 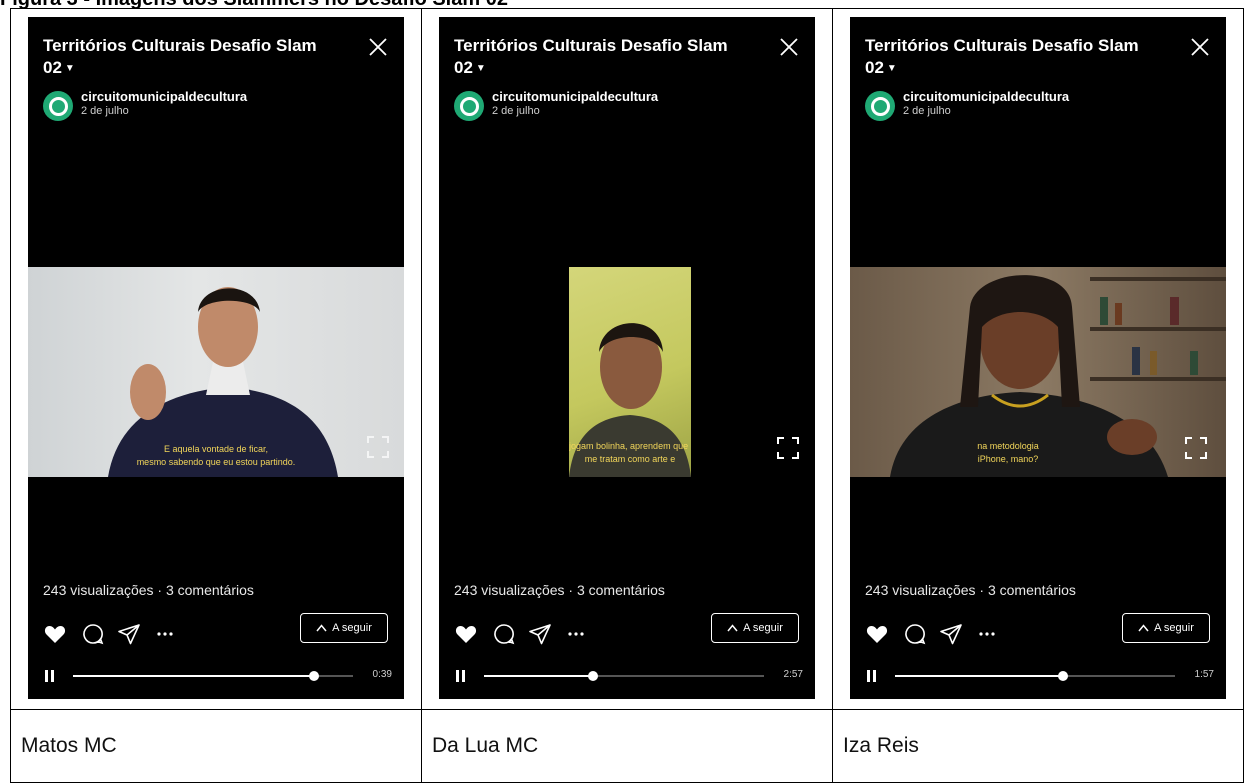 What do you see at coordinates (69, 745) in the screenshot?
I see `slammer-name: Matos MC` at bounding box center [69, 745].